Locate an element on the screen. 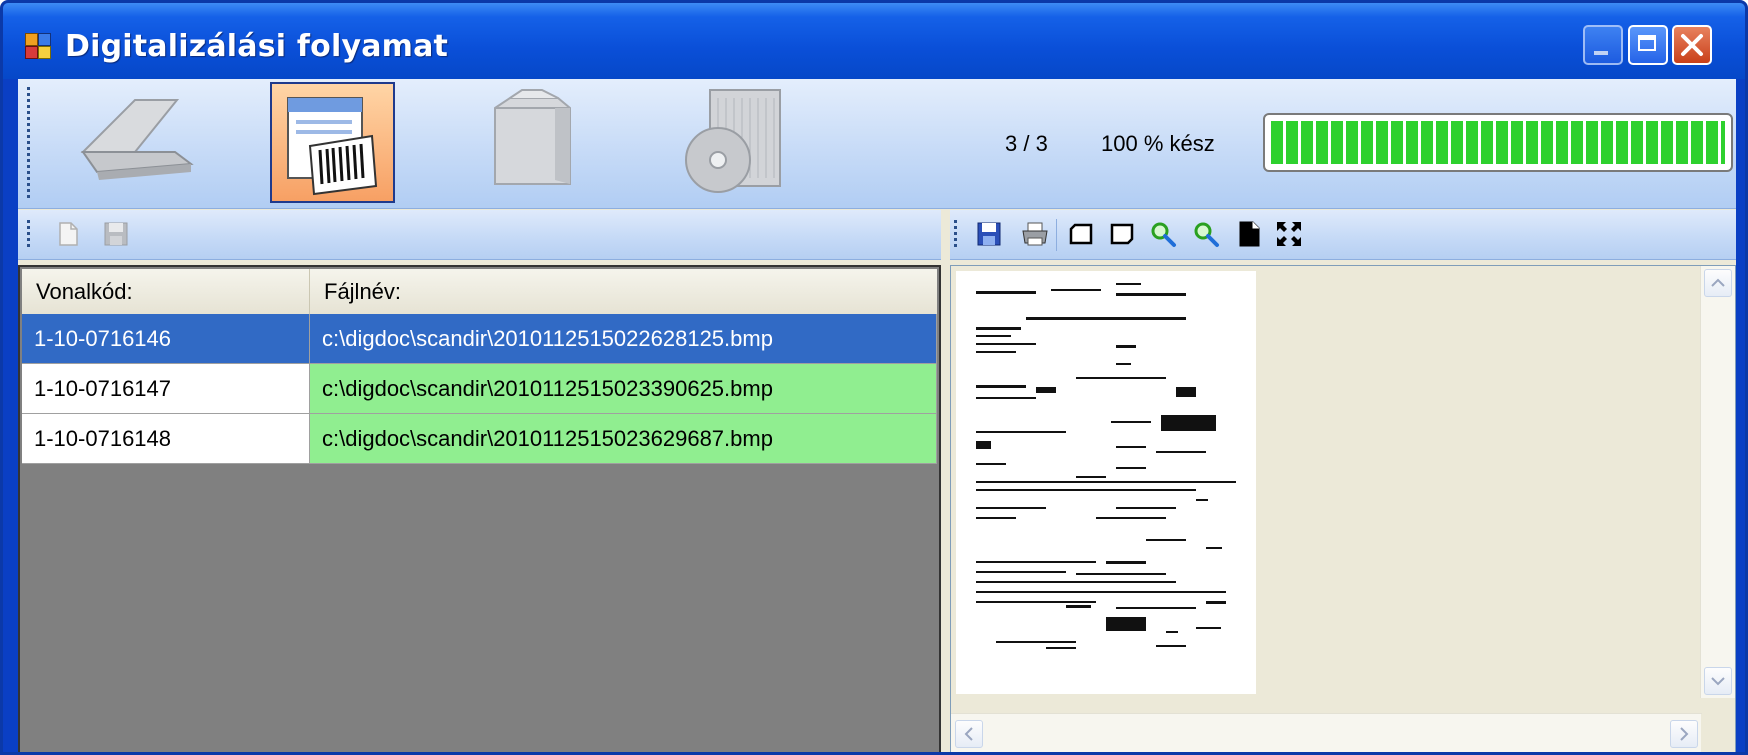 The width and height of the screenshot is (1748, 755). chevron-right-icon is located at coordinates (1684, 734).